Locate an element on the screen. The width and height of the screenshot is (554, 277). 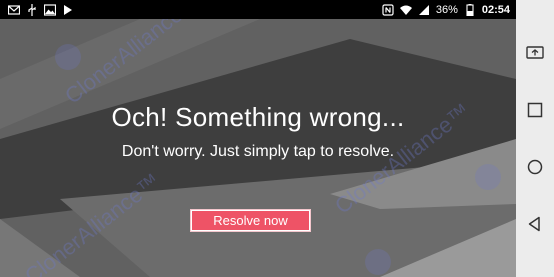
status-bar: 36% 02:54 is located at coordinates (258, 9).